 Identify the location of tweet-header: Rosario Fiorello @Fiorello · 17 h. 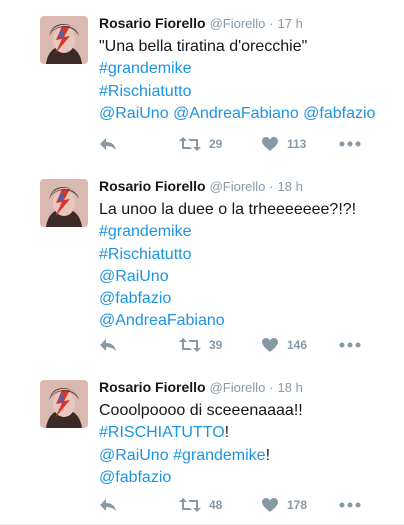
(201, 23).